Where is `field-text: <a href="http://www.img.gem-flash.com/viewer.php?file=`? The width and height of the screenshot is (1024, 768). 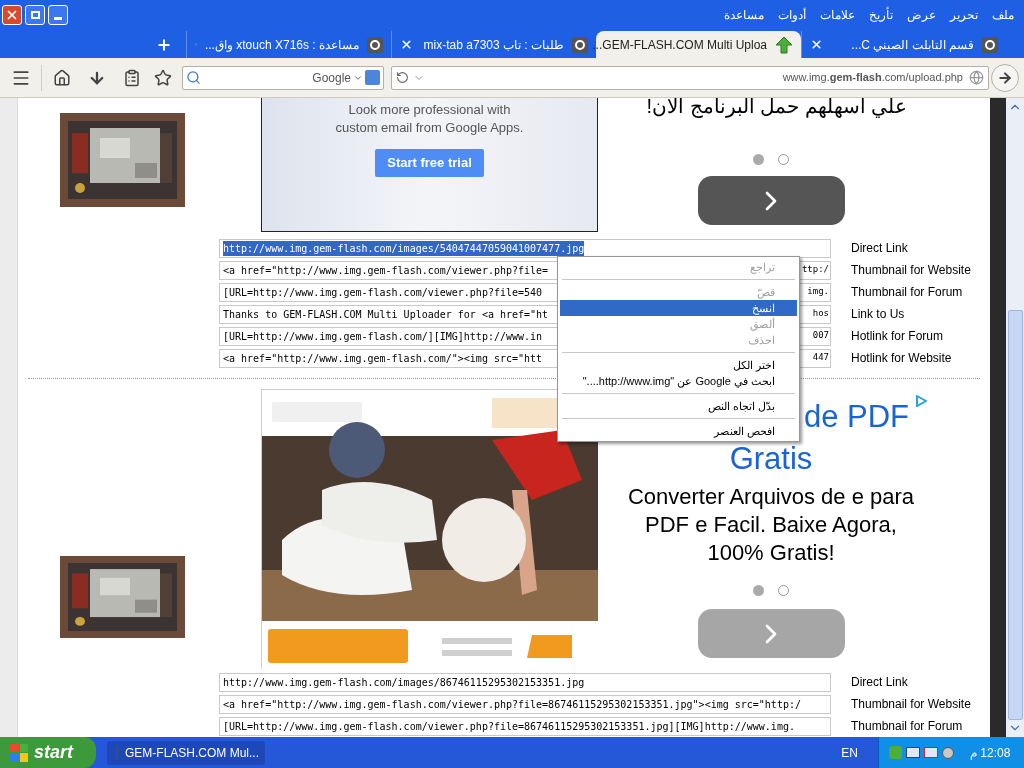 field-text: <a href="http://www.img.gem-flash.com/viewer.php?file= is located at coordinates (386, 270).